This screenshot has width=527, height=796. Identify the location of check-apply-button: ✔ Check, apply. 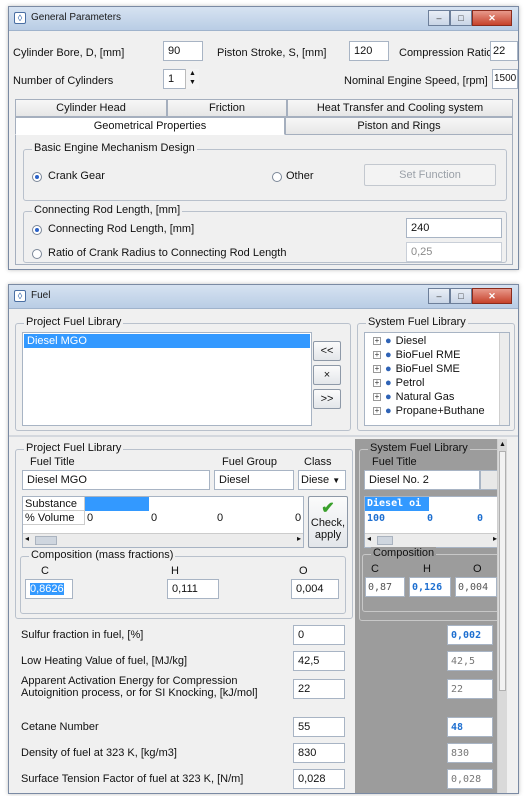
(328, 522).